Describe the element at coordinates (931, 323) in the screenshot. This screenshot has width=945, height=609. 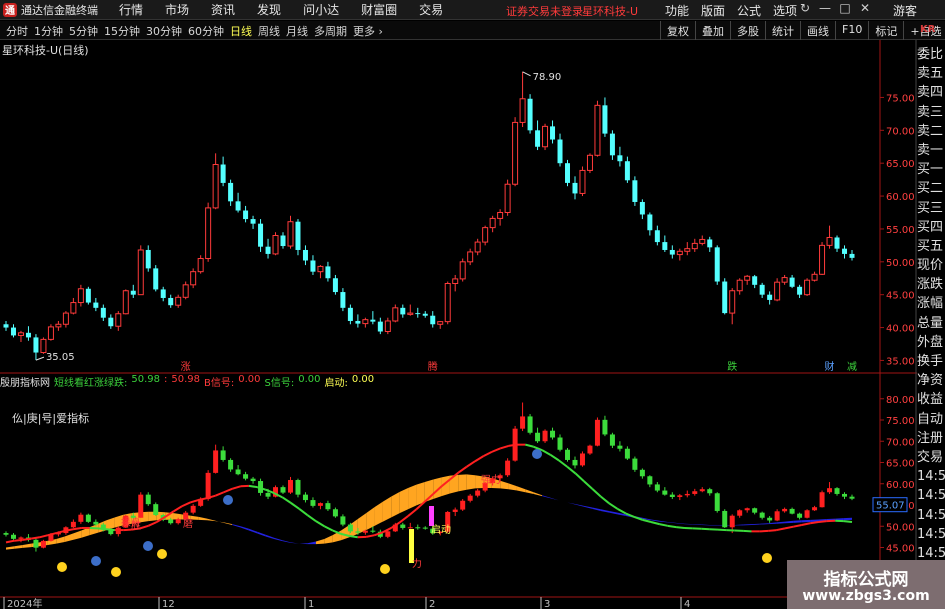
I see `sidebar-label: 总量` at that location.